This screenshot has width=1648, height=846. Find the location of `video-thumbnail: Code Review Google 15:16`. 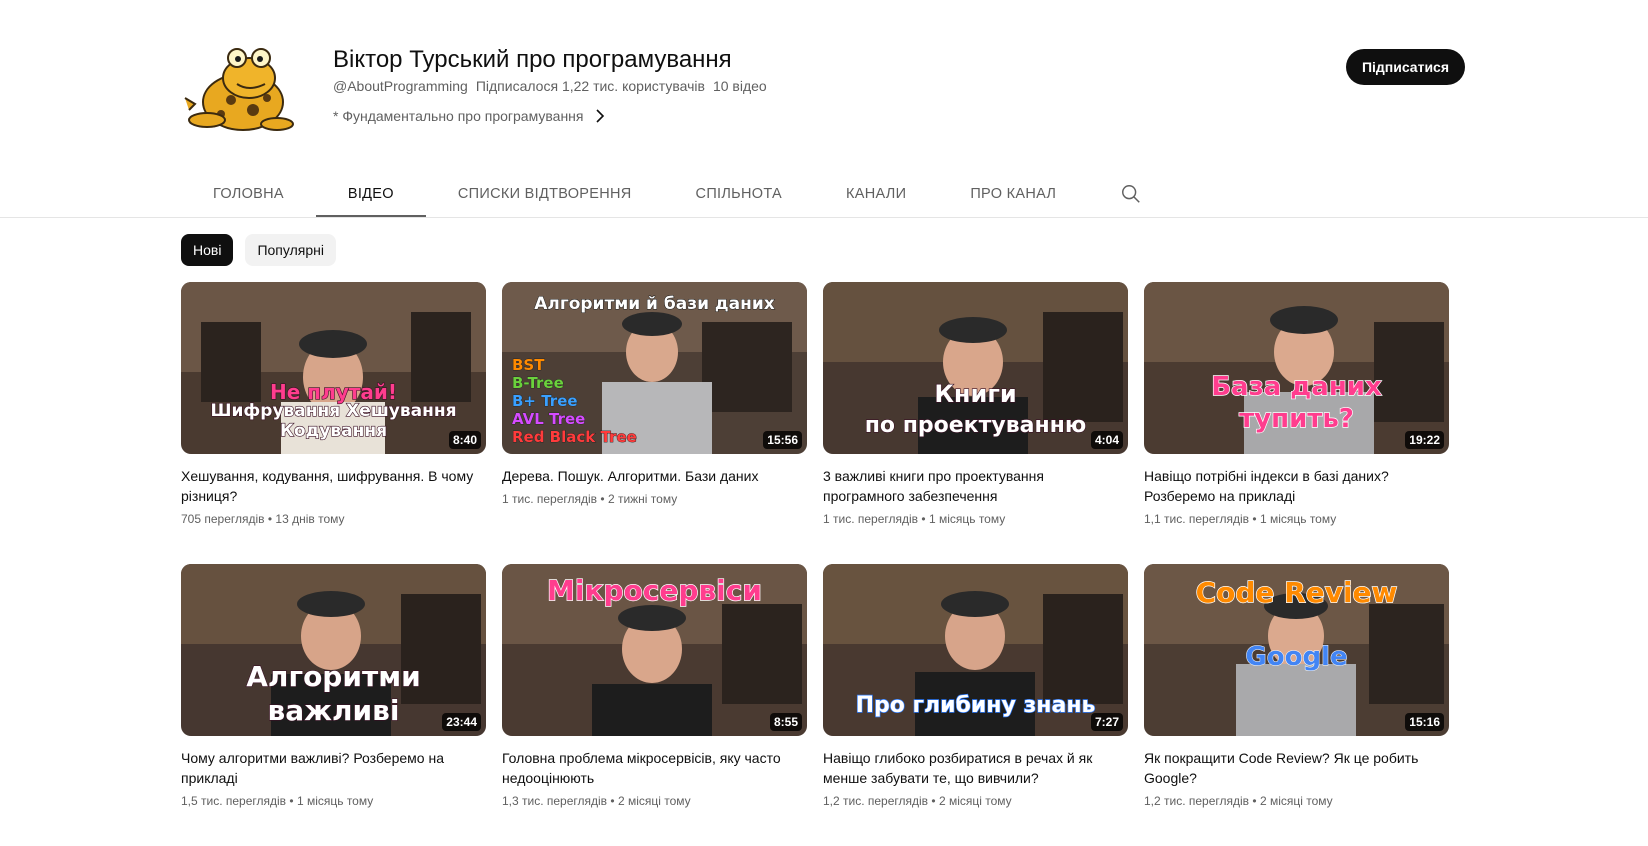

video-thumbnail: Code Review Google 15:16 is located at coordinates (1296, 650).